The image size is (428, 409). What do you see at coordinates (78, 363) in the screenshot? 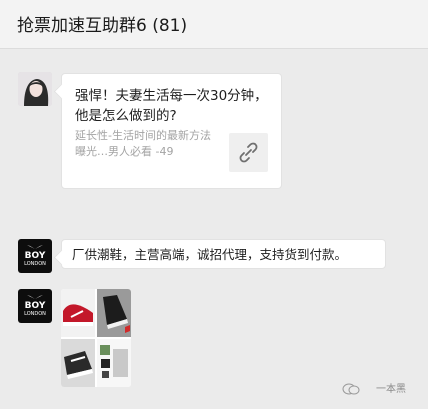
I see `white-sneaker-photo` at bounding box center [78, 363].